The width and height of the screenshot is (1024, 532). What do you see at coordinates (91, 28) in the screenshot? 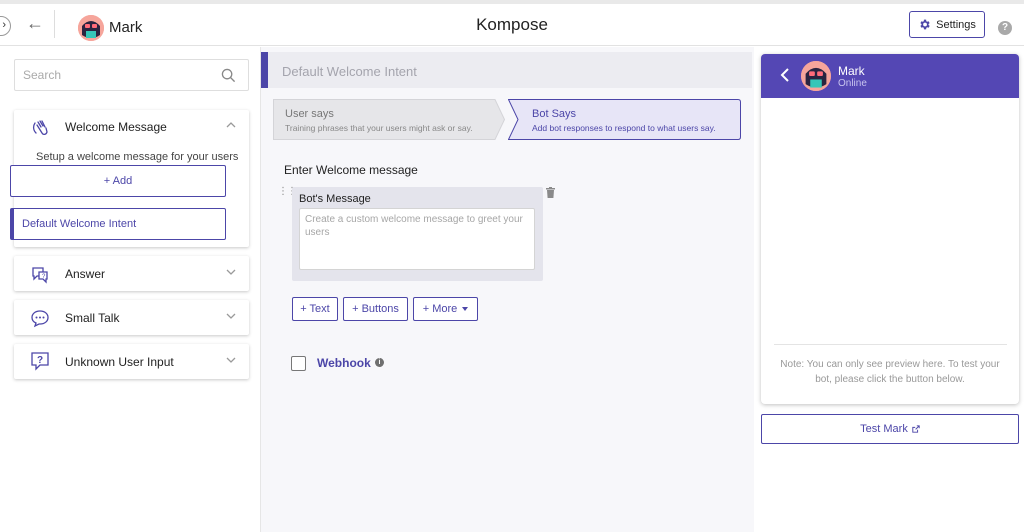
I see `bot-avatar` at bounding box center [91, 28].